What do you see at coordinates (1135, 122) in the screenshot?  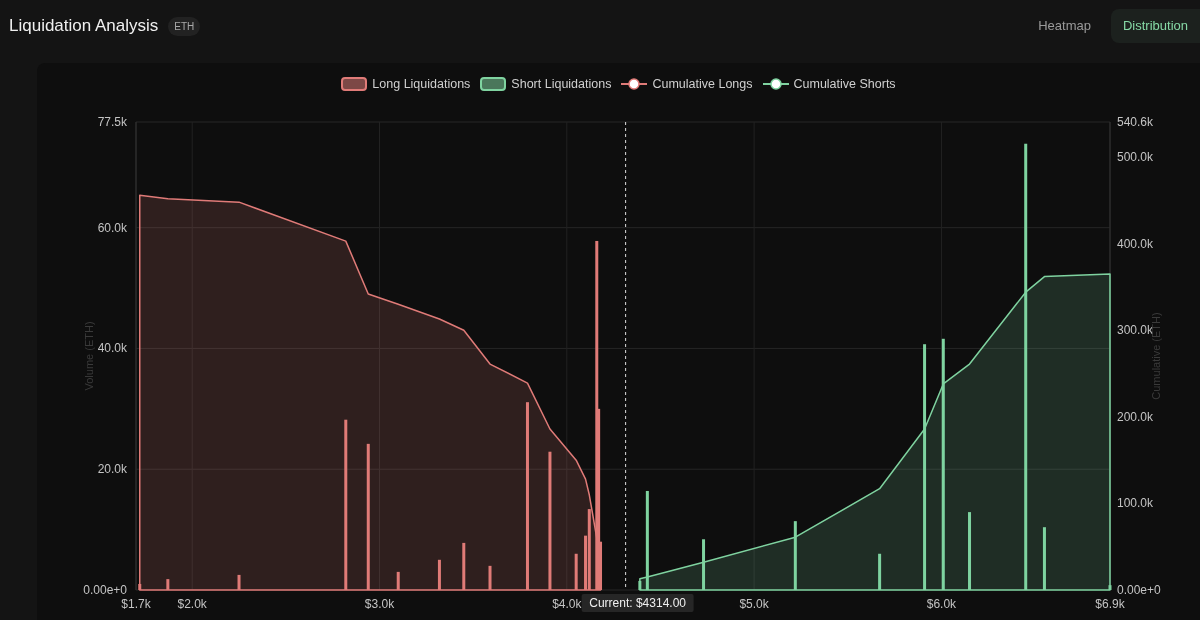 I see `y-axis-label: 540.6k` at bounding box center [1135, 122].